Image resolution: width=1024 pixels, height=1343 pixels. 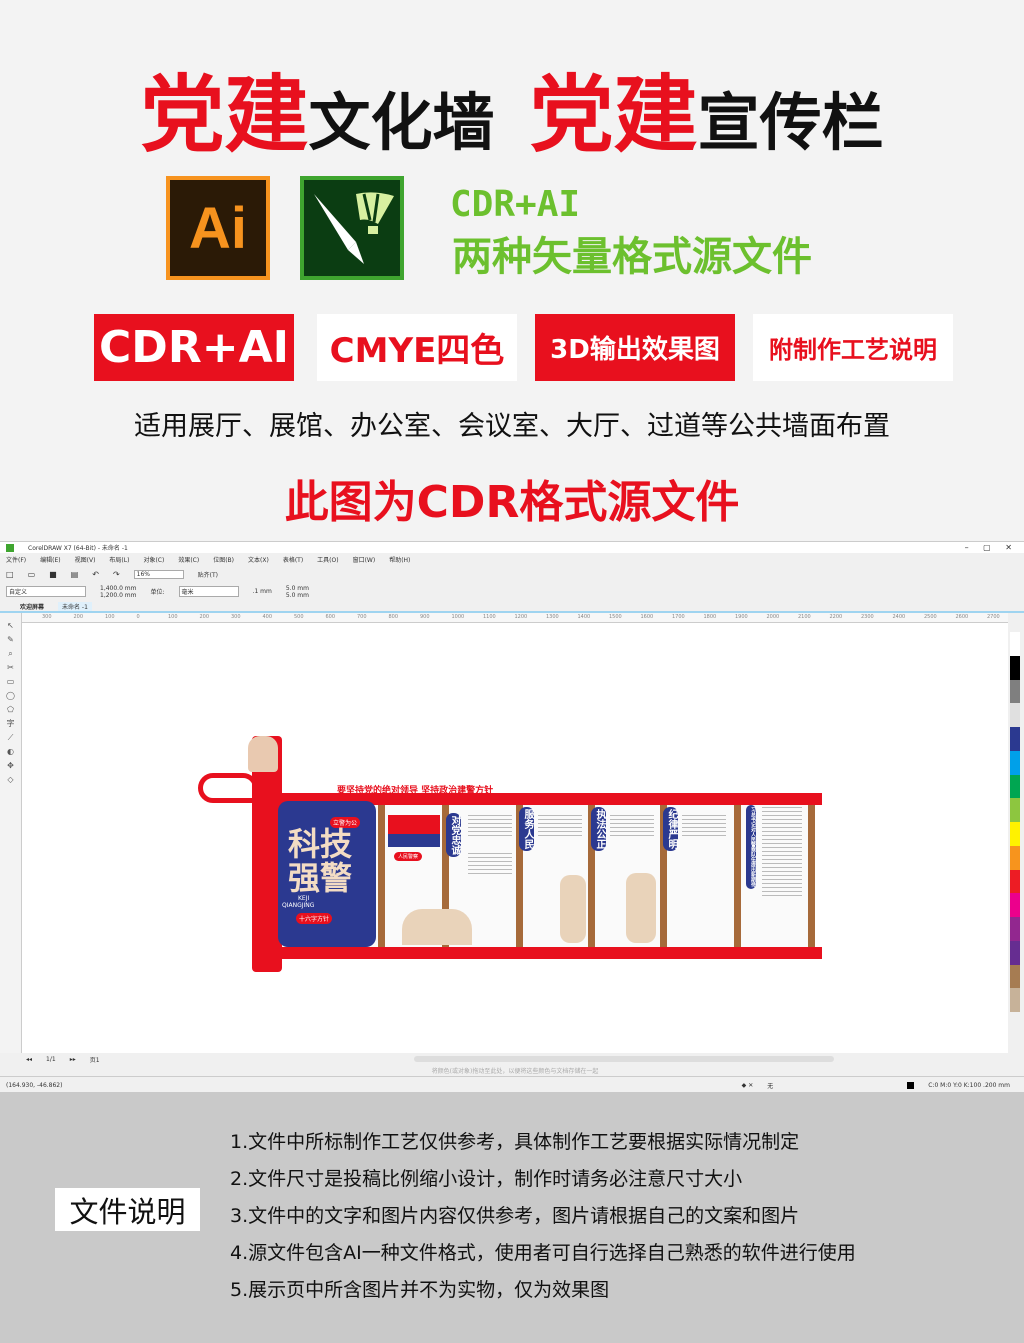 I want to click on headline-black-2: 宣传栏, so click(x=790, y=122).